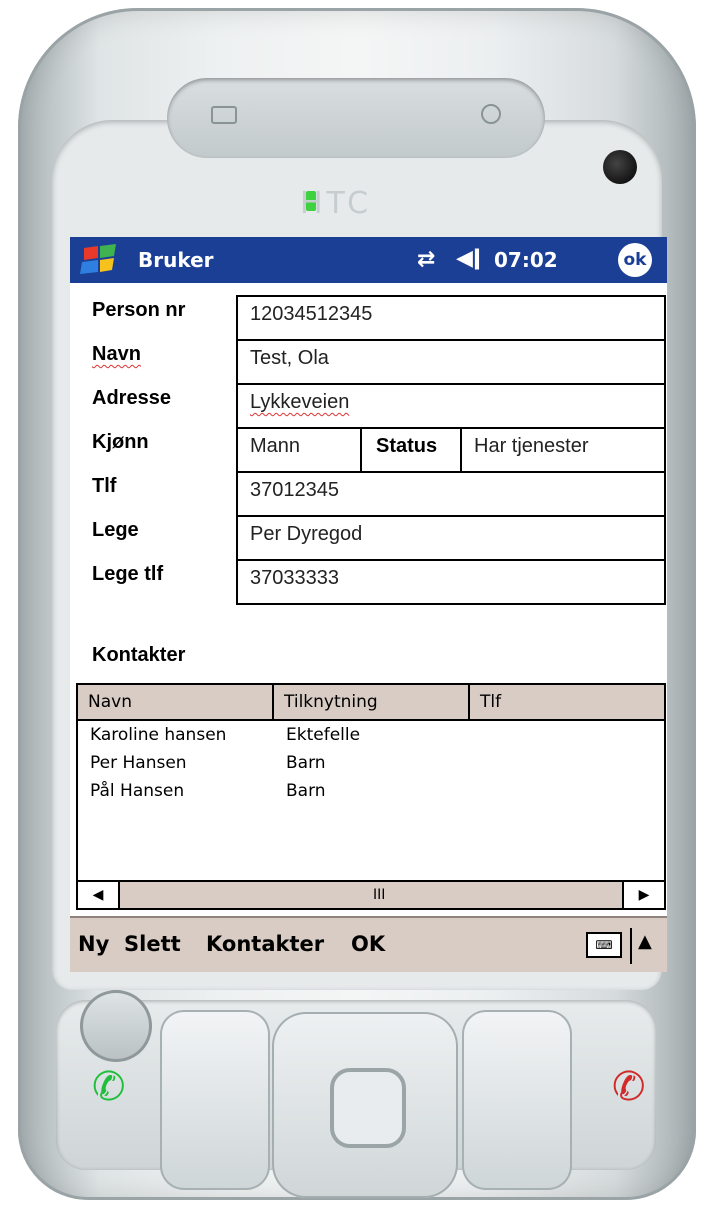 Image resolution: width=713 pixels, height=1208 pixels. Describe the element at coordinates (294, 578) in the screenshot. I see `lege-tlf-value: 37033333` at that location.